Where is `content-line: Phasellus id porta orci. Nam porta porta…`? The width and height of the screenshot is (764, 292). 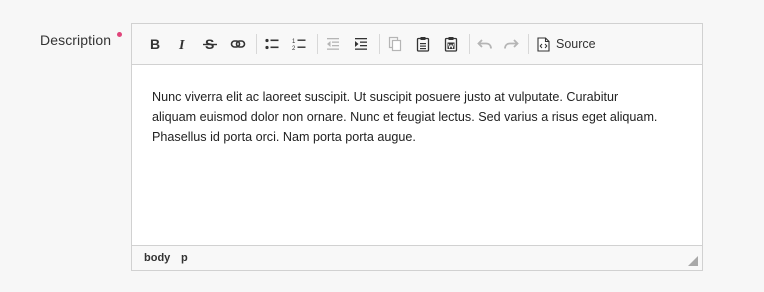
content-line: Phasellus id porta orci. Nam porta porta… is located at coordinates (284, 137).